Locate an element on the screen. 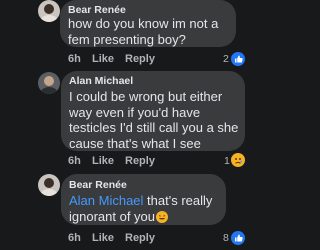 The width and height of the screenshot is (320, 250). reaction-count: 8 is located at coordinates (226, 238).